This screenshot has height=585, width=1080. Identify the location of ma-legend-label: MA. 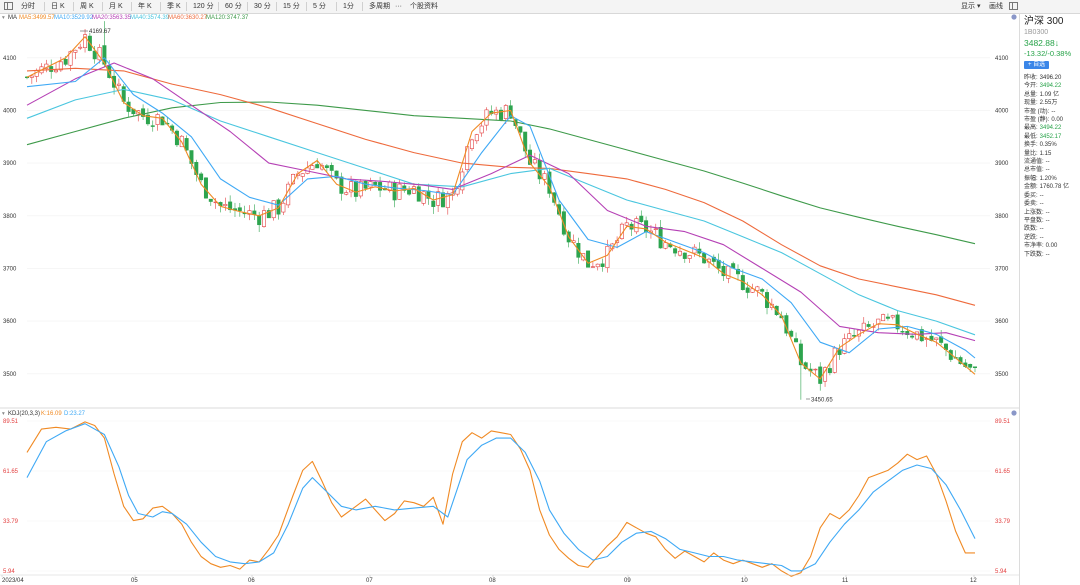
(12, 18).